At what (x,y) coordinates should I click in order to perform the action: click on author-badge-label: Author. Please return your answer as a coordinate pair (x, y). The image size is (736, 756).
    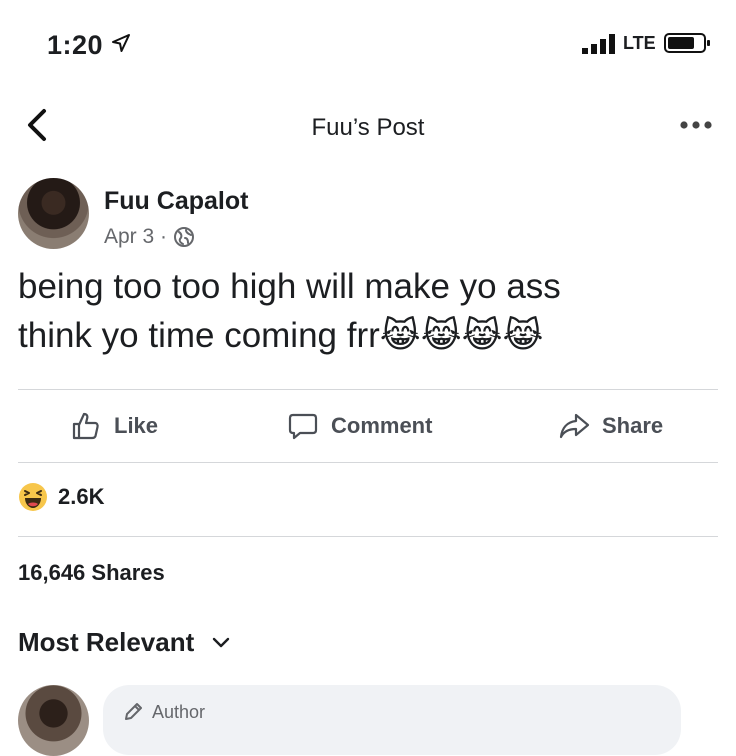
    Looking at the image, I should click on (179, 711).